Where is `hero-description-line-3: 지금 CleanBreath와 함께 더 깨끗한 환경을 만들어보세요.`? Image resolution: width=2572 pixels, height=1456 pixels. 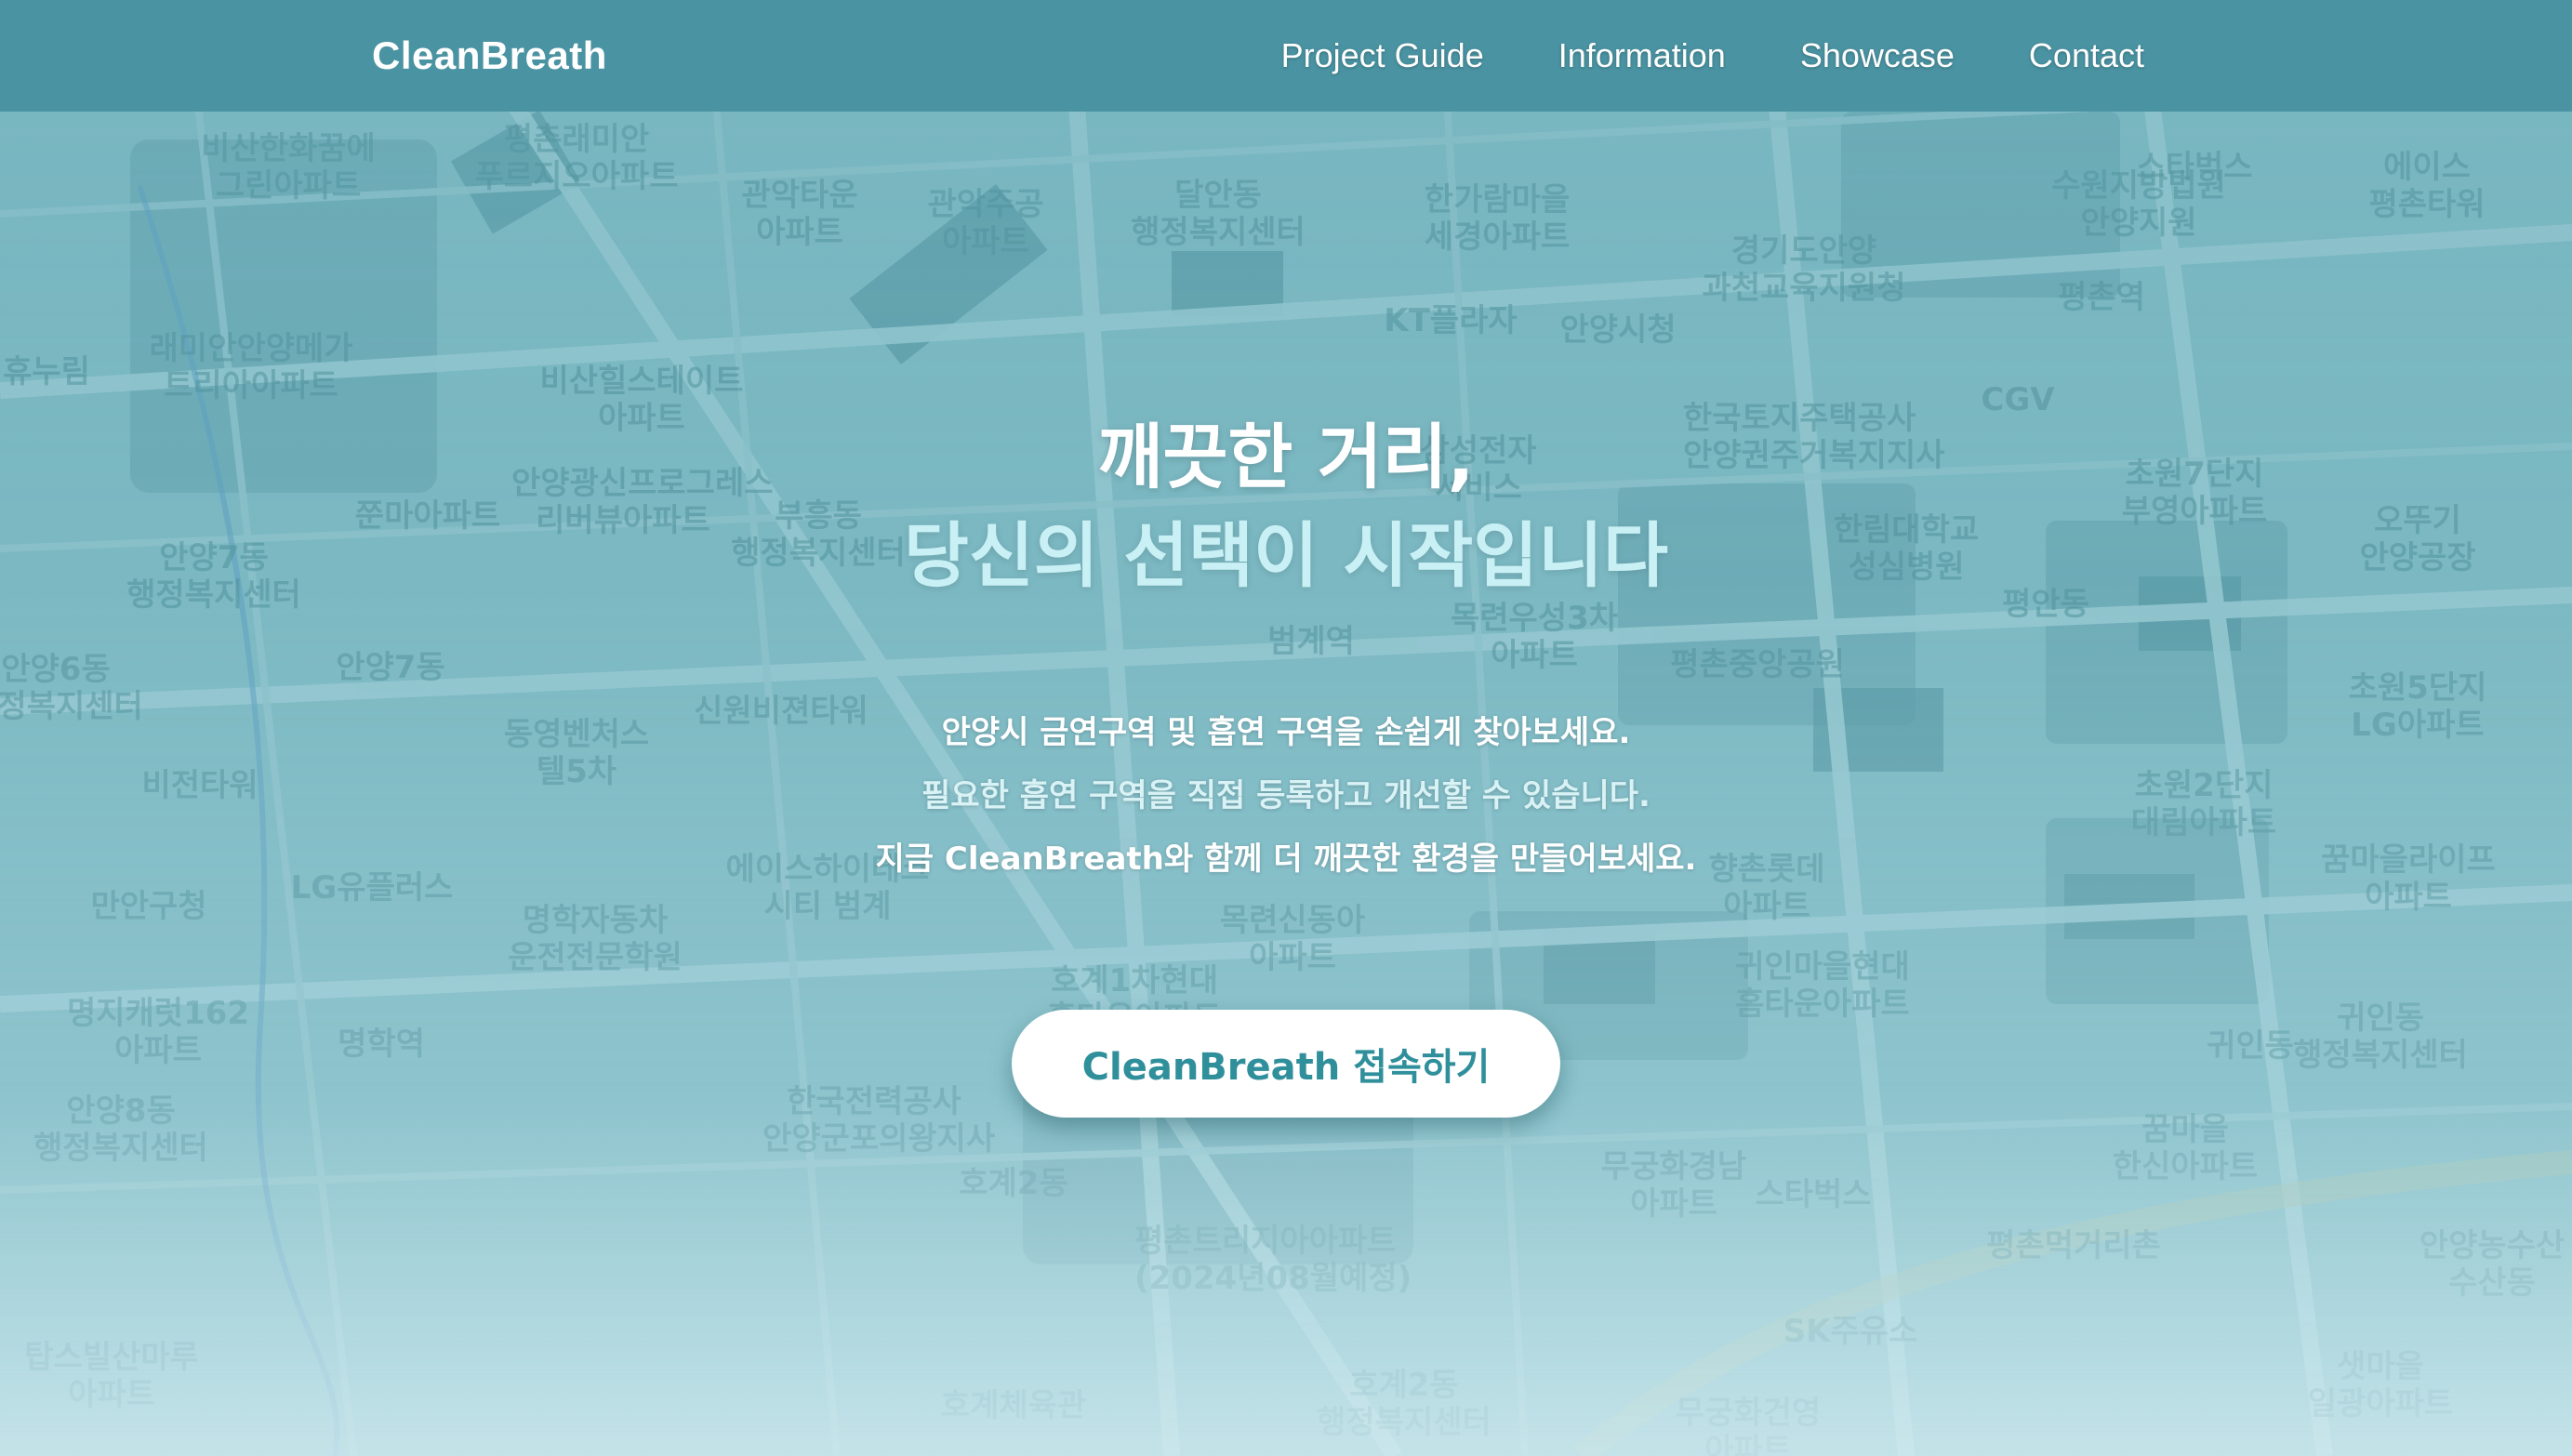
hero-description-line-3: 지금 CleanBreath와 함께 더 깨끗한 환경을 만들어보세요. is located at coordinates (1286, 859).